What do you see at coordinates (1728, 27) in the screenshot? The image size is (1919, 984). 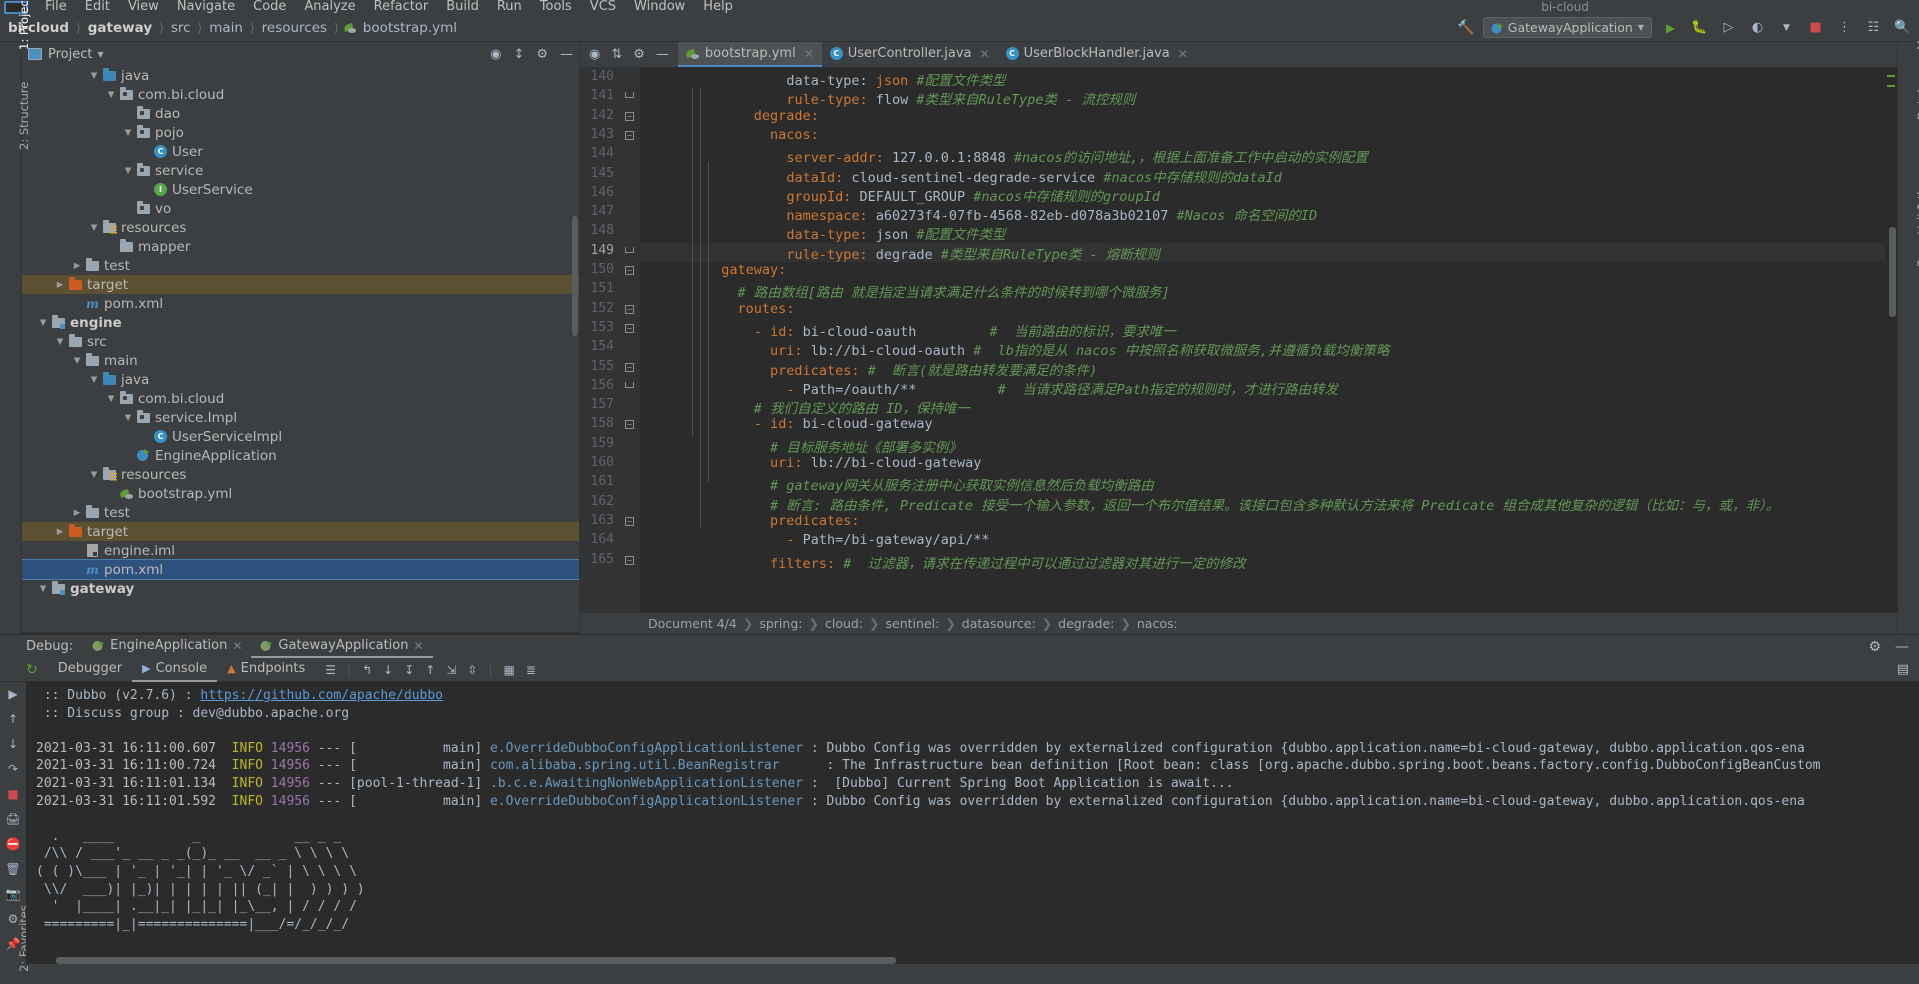 I see `run-with-coverage-button: ▷` at bounding box center [1728, 27].